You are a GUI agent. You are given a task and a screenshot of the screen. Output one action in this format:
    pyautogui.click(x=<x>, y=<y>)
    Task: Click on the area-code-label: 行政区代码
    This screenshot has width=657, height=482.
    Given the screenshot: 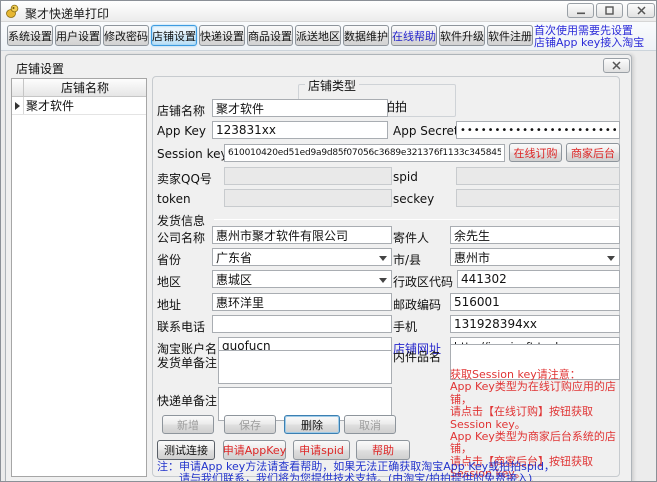 What is the action you would take?
    pyautogui.click(x=423, y=282)
    